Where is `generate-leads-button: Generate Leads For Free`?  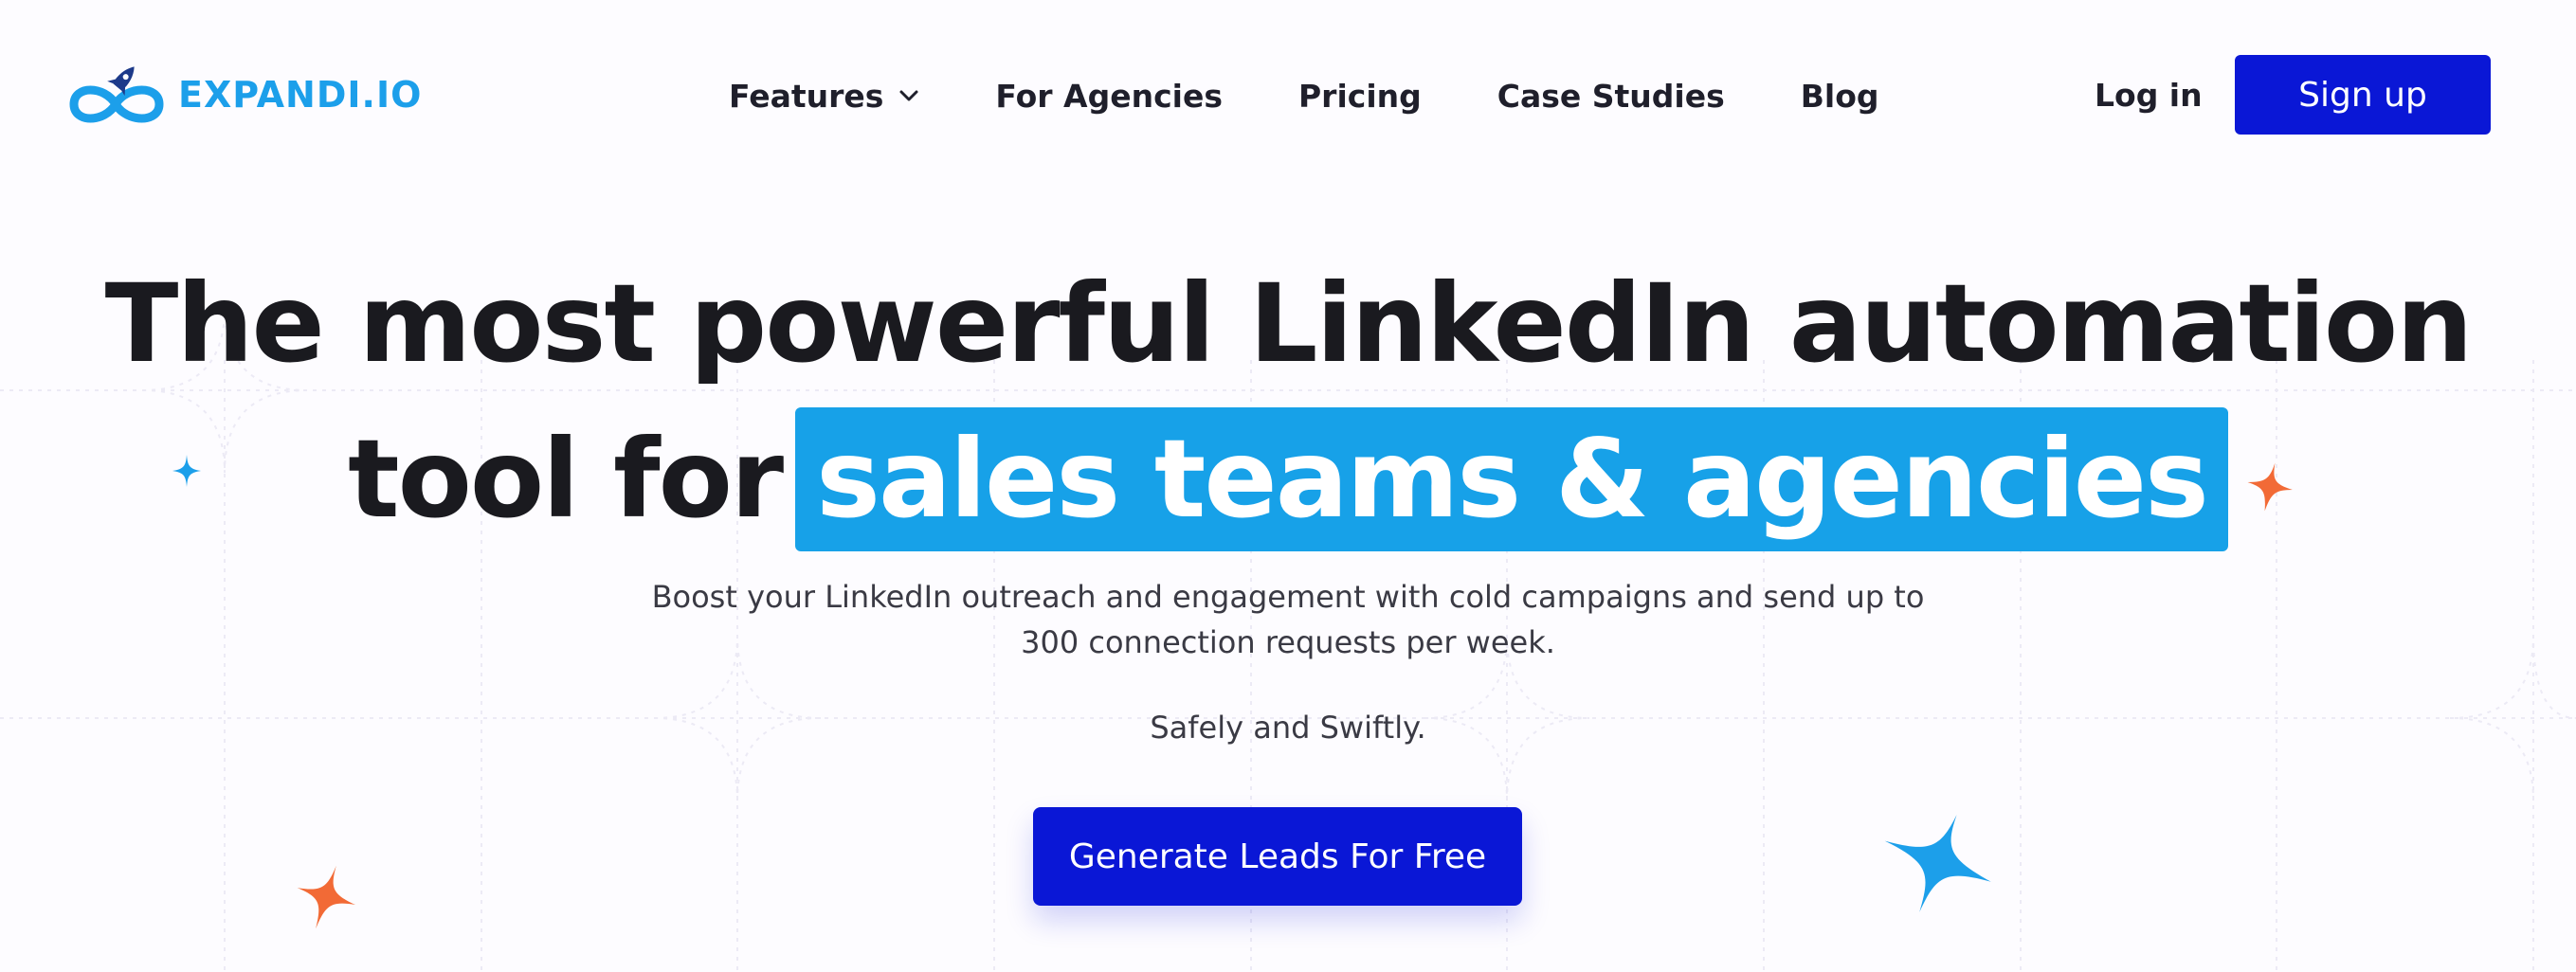
generate-leads-button: Generate Leads For Free is located at coordinates (1277, 856).